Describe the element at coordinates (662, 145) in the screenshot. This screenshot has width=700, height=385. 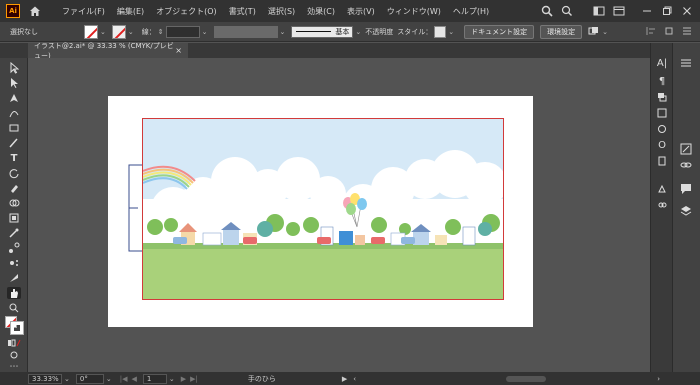
I see `opentype-icon: O` at that location.